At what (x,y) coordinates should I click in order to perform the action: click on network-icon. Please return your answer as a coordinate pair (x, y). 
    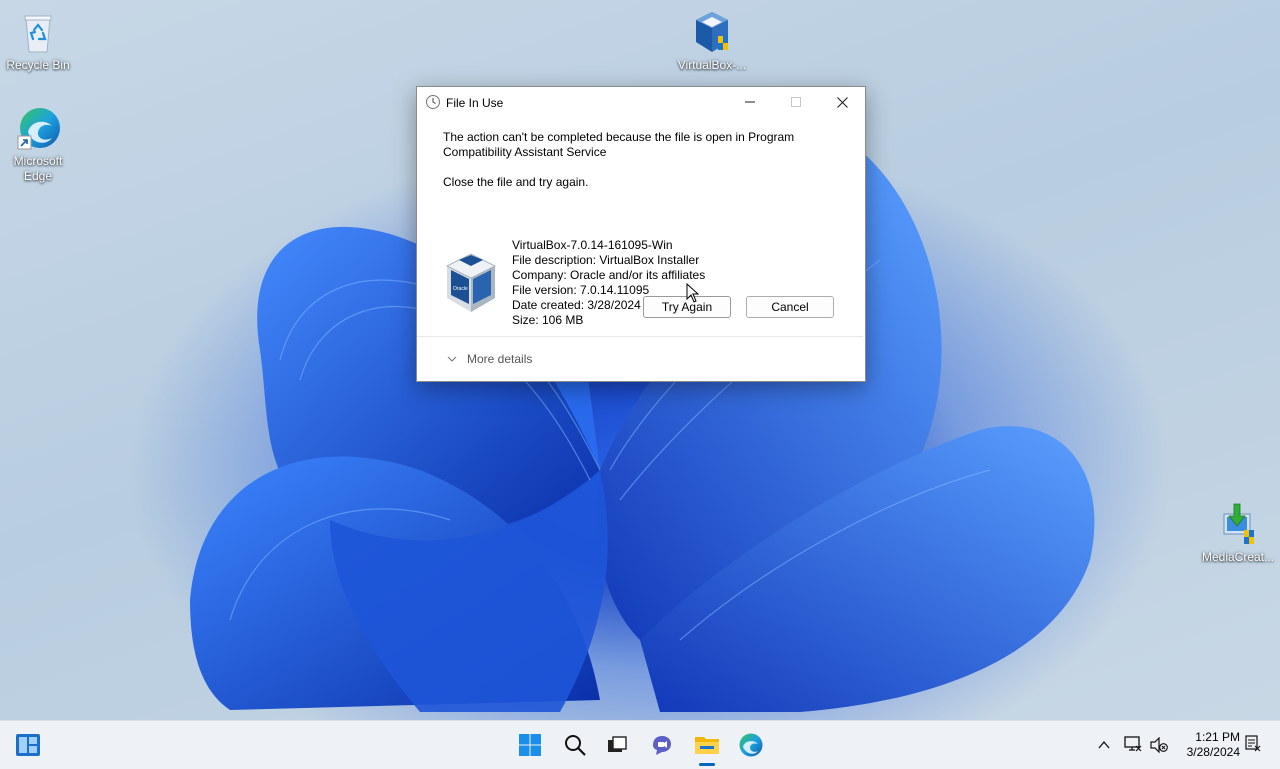
    Looking at the image, I should click on (1133, 745).